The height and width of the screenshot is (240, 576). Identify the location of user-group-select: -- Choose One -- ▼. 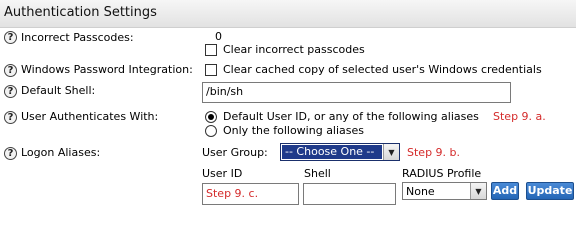
(340, 152).